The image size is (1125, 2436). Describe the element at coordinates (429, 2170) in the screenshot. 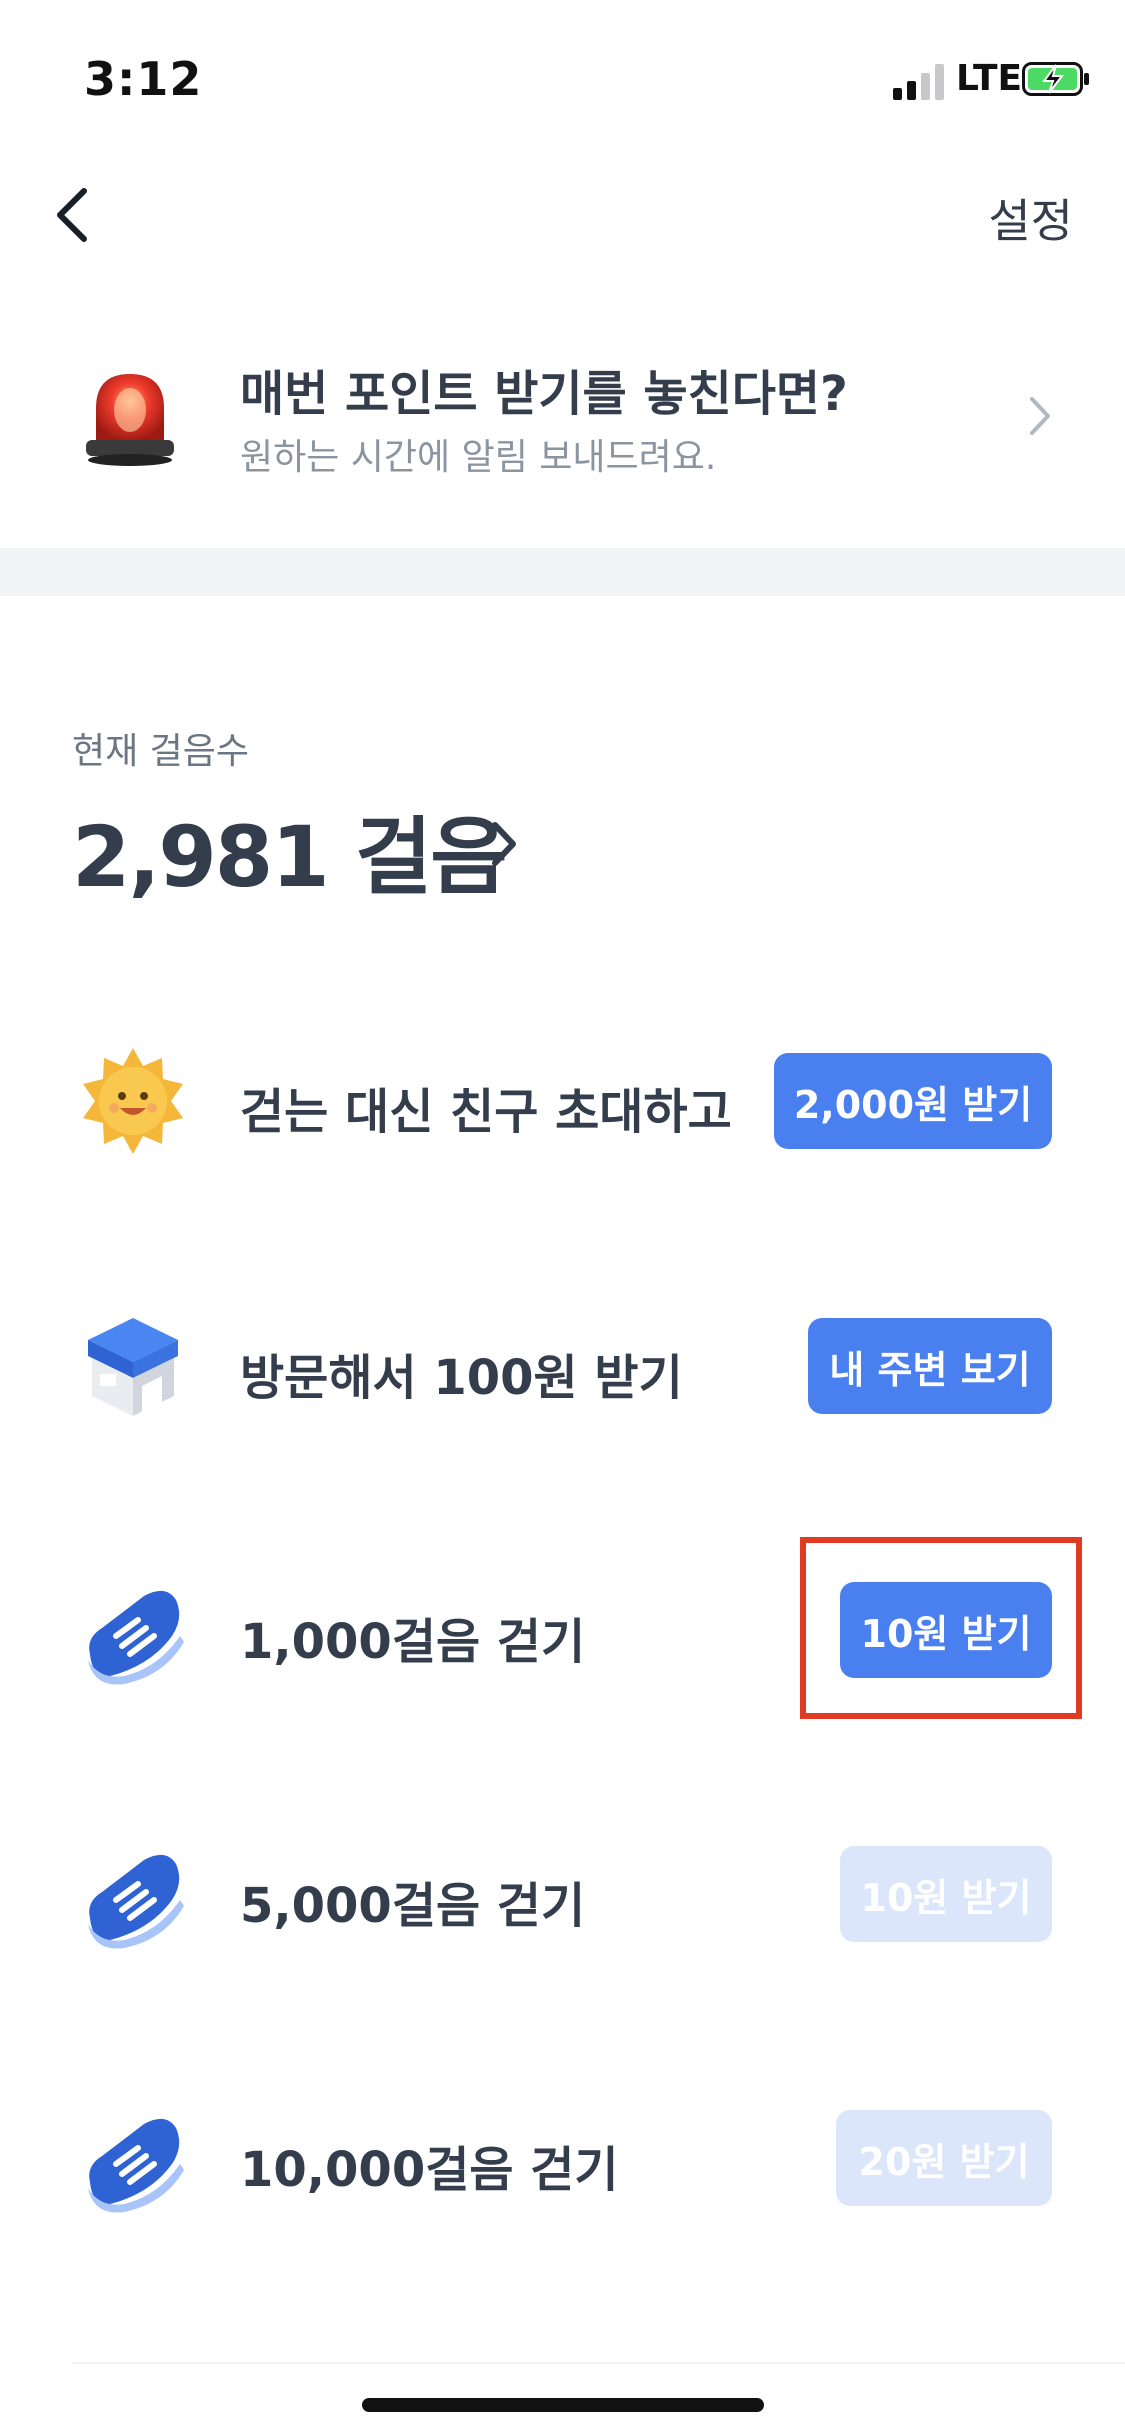

I see `row-10000-steps-text: 10,000걸음 걷기` at that location.